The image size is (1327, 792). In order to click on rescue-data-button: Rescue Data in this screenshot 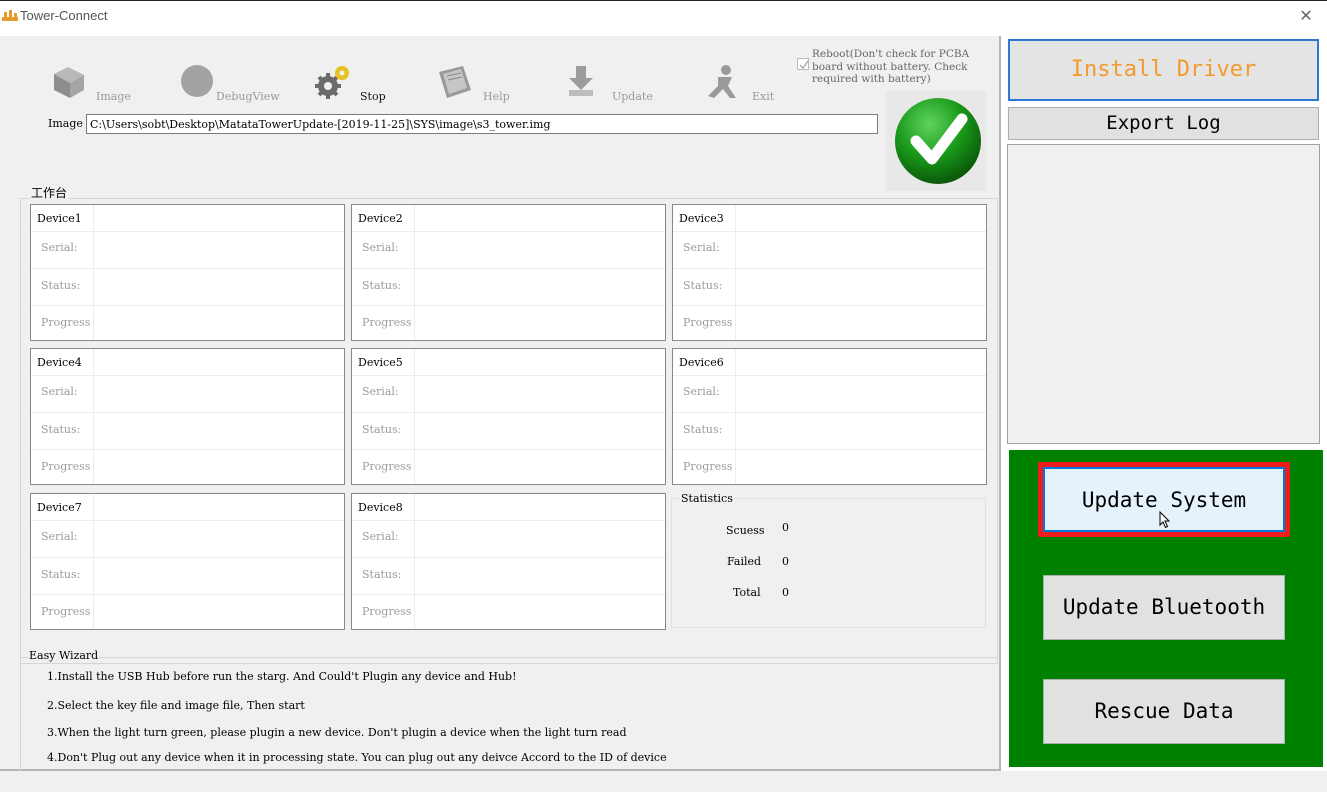, I will do `click(1164, 711)`.